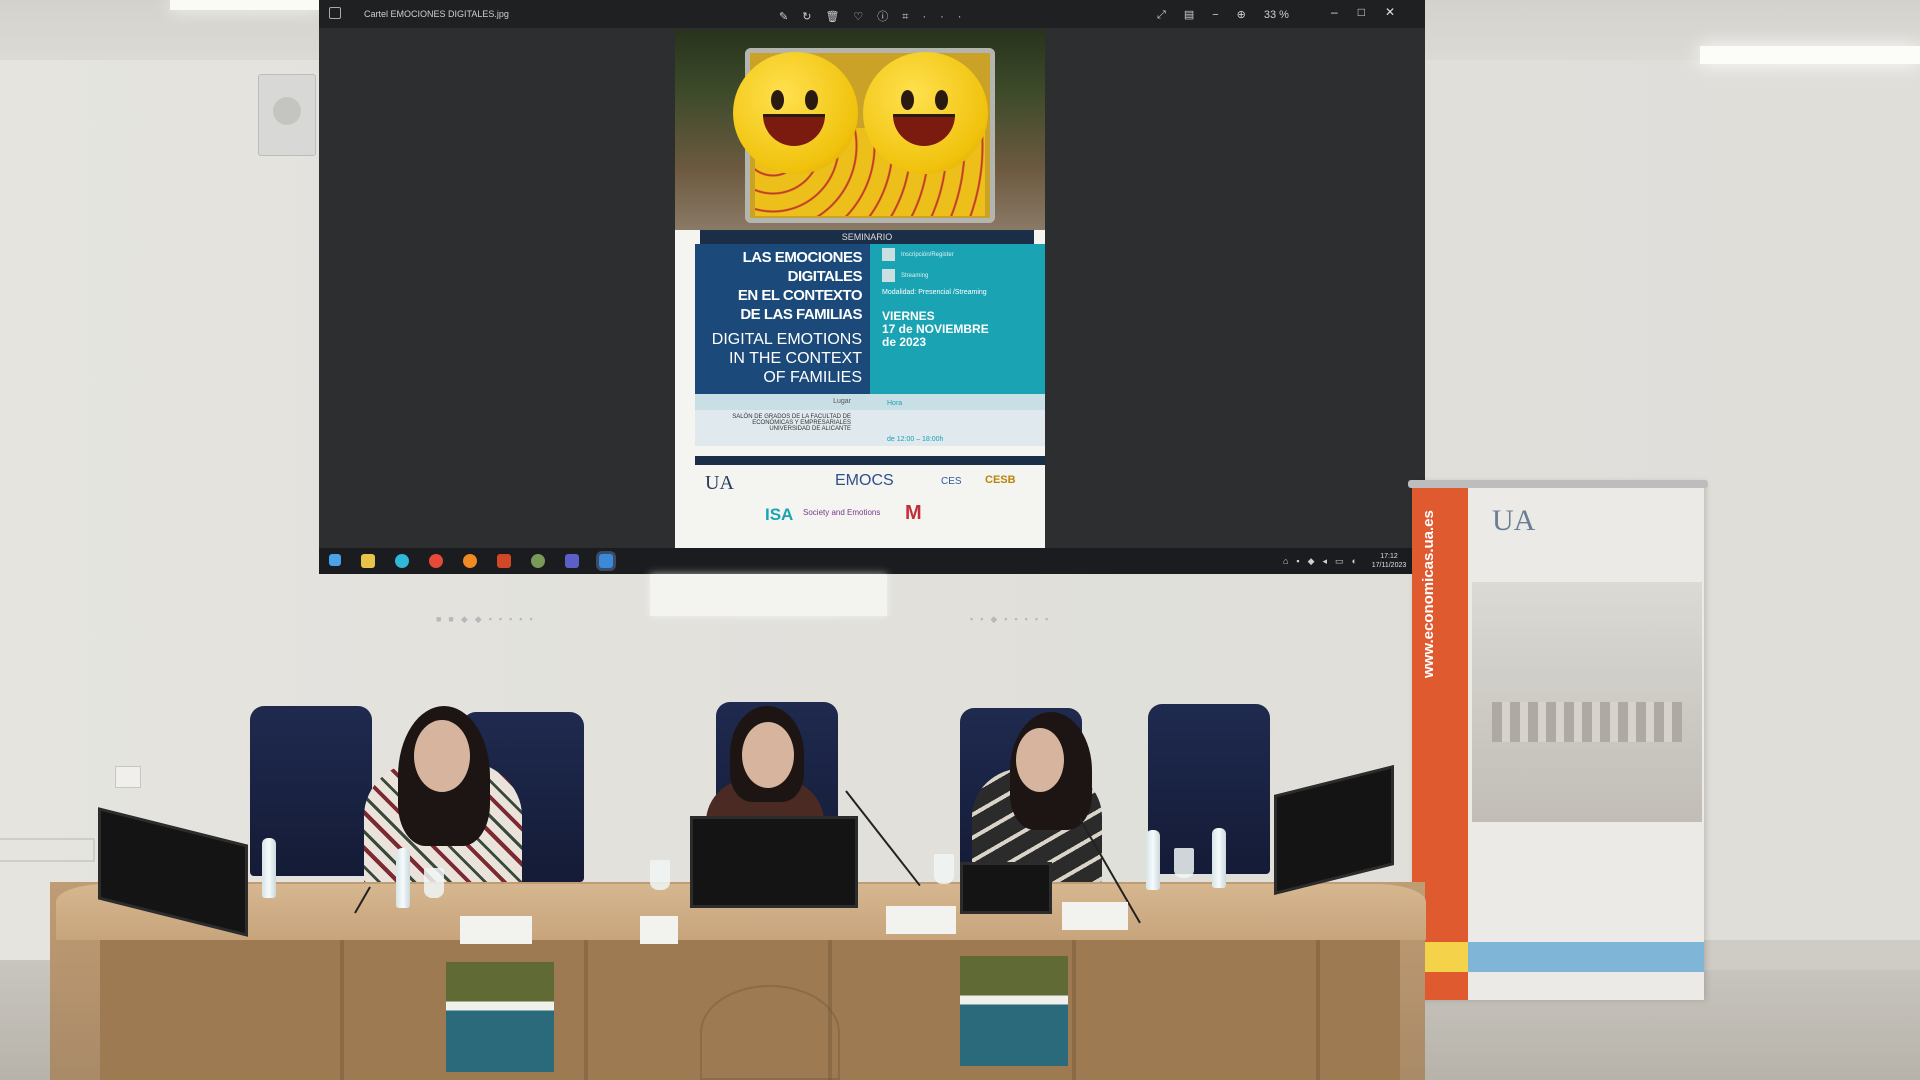  Describe the element at coordinates (1189, 15) in the screenshot. I see `filmstrip-icon: ▤` at that location.